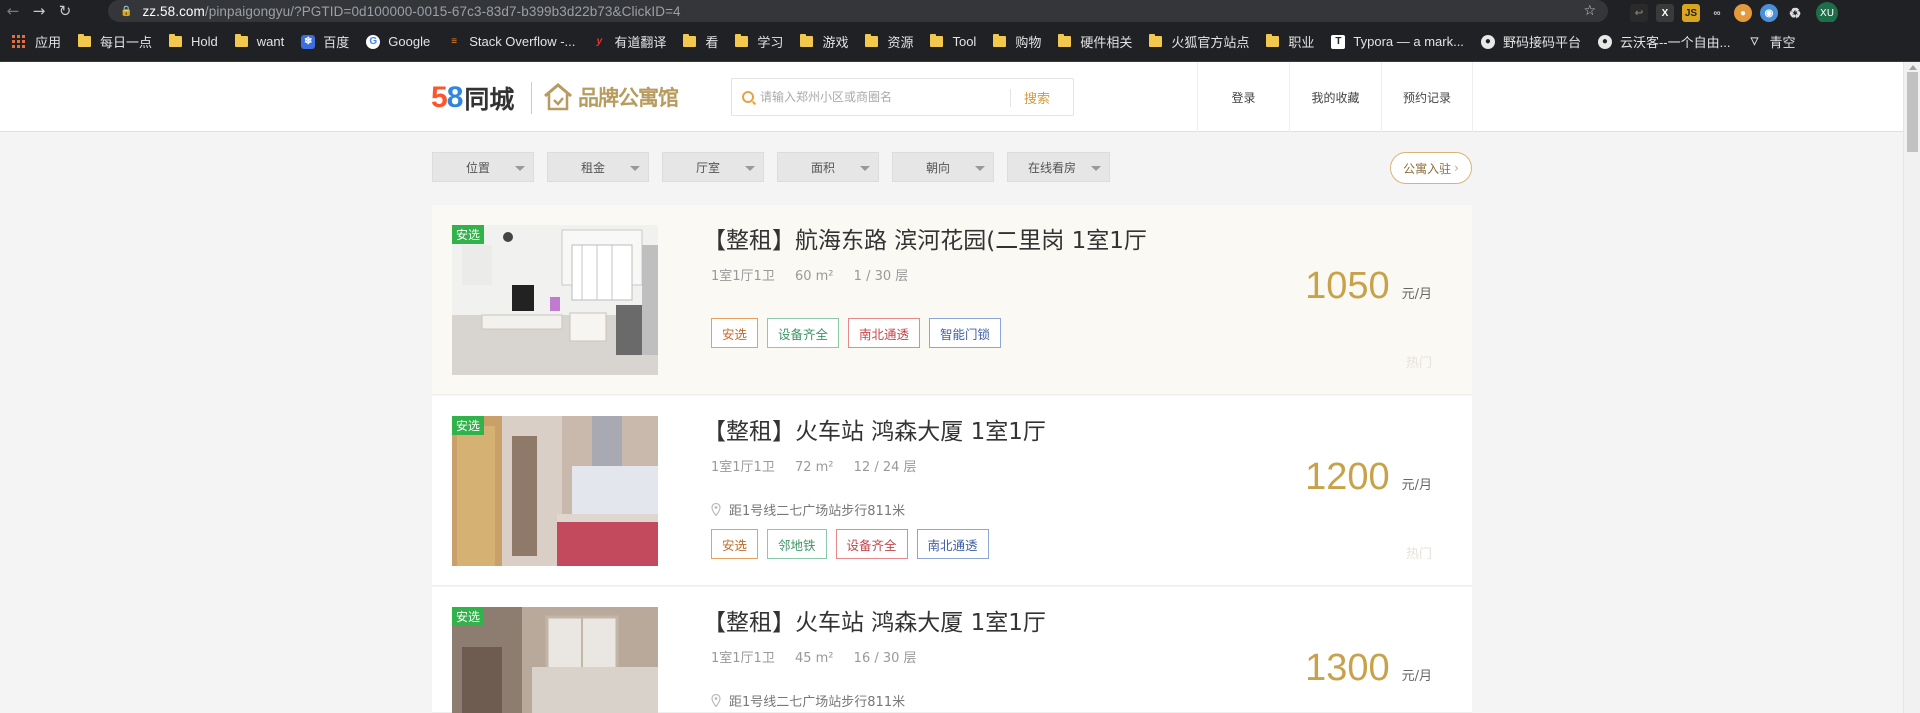 This screenshot has height=713, width=1920. I want to click on filter-location: 位置, so click(483, 167).